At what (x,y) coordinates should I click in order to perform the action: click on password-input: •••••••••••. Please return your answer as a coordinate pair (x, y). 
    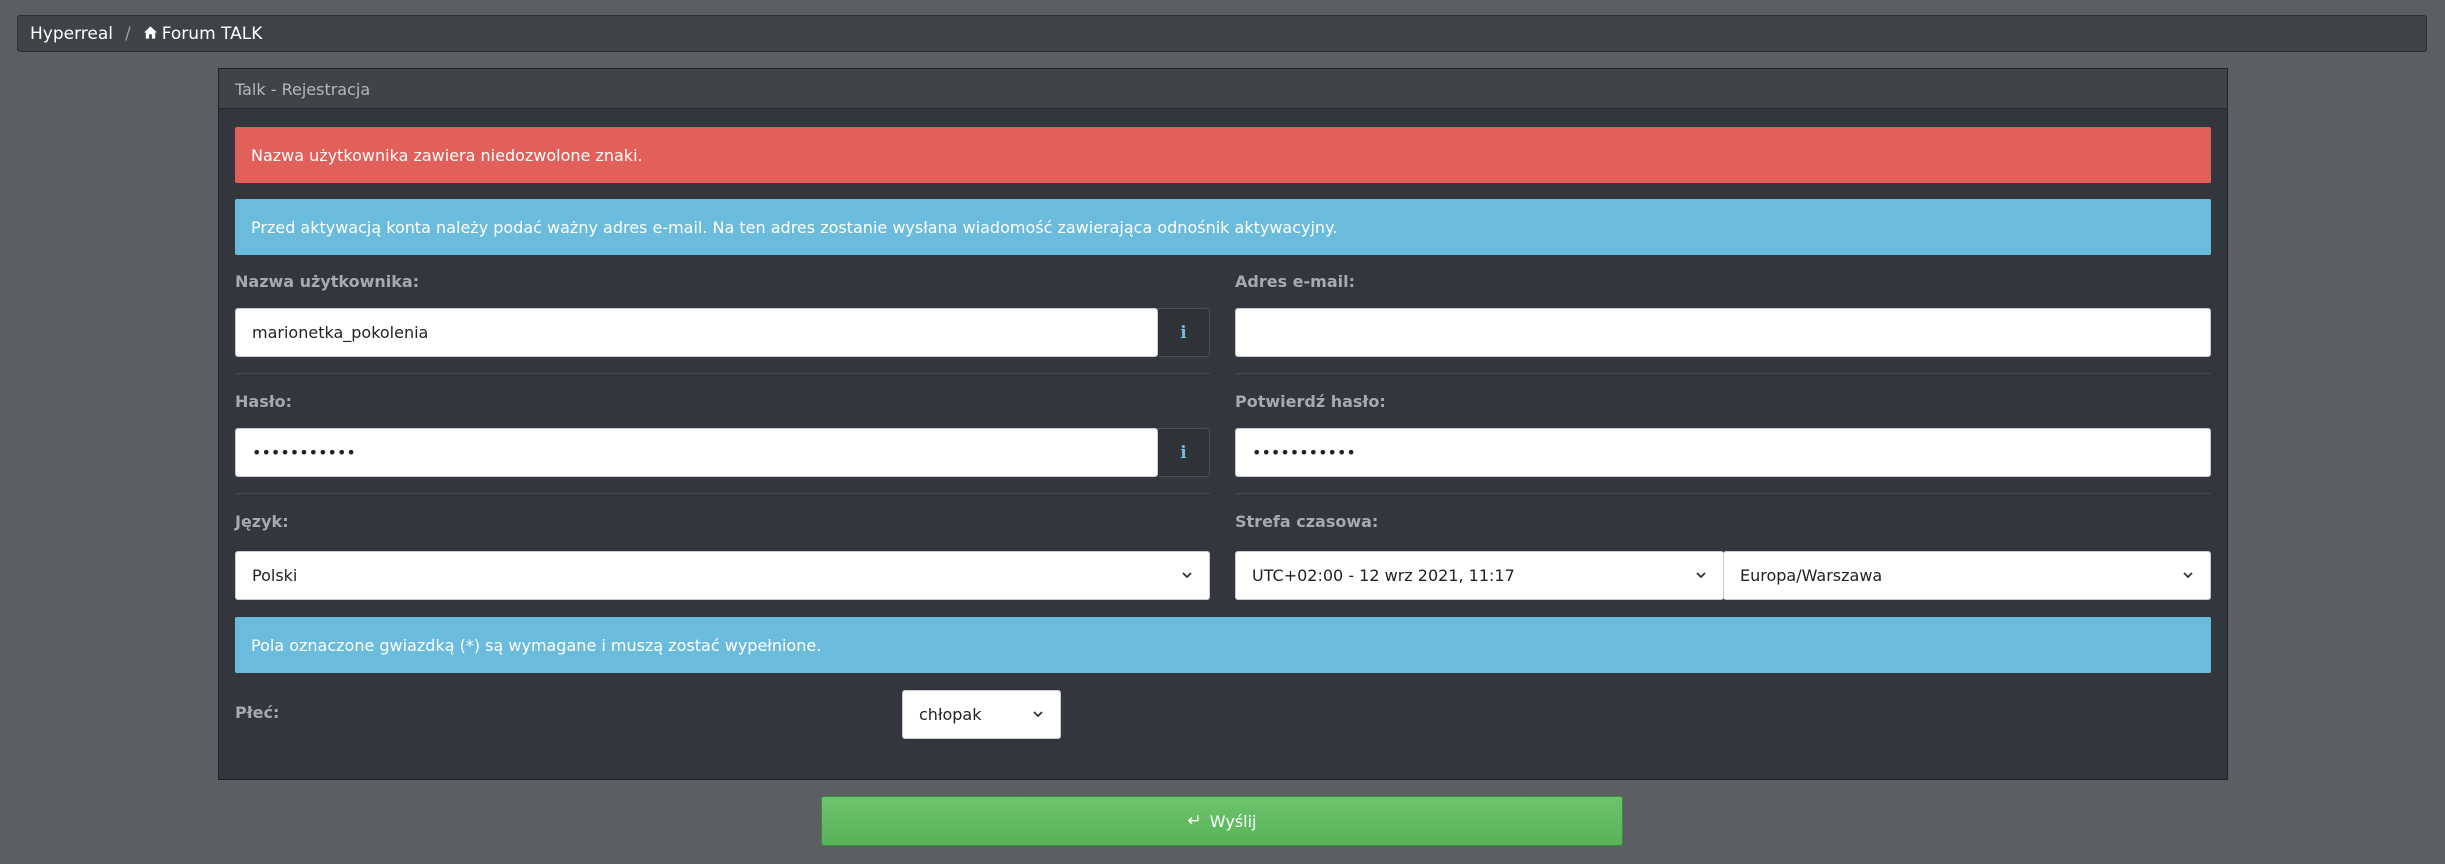
    Looking at the image, I should click on (696, 452).